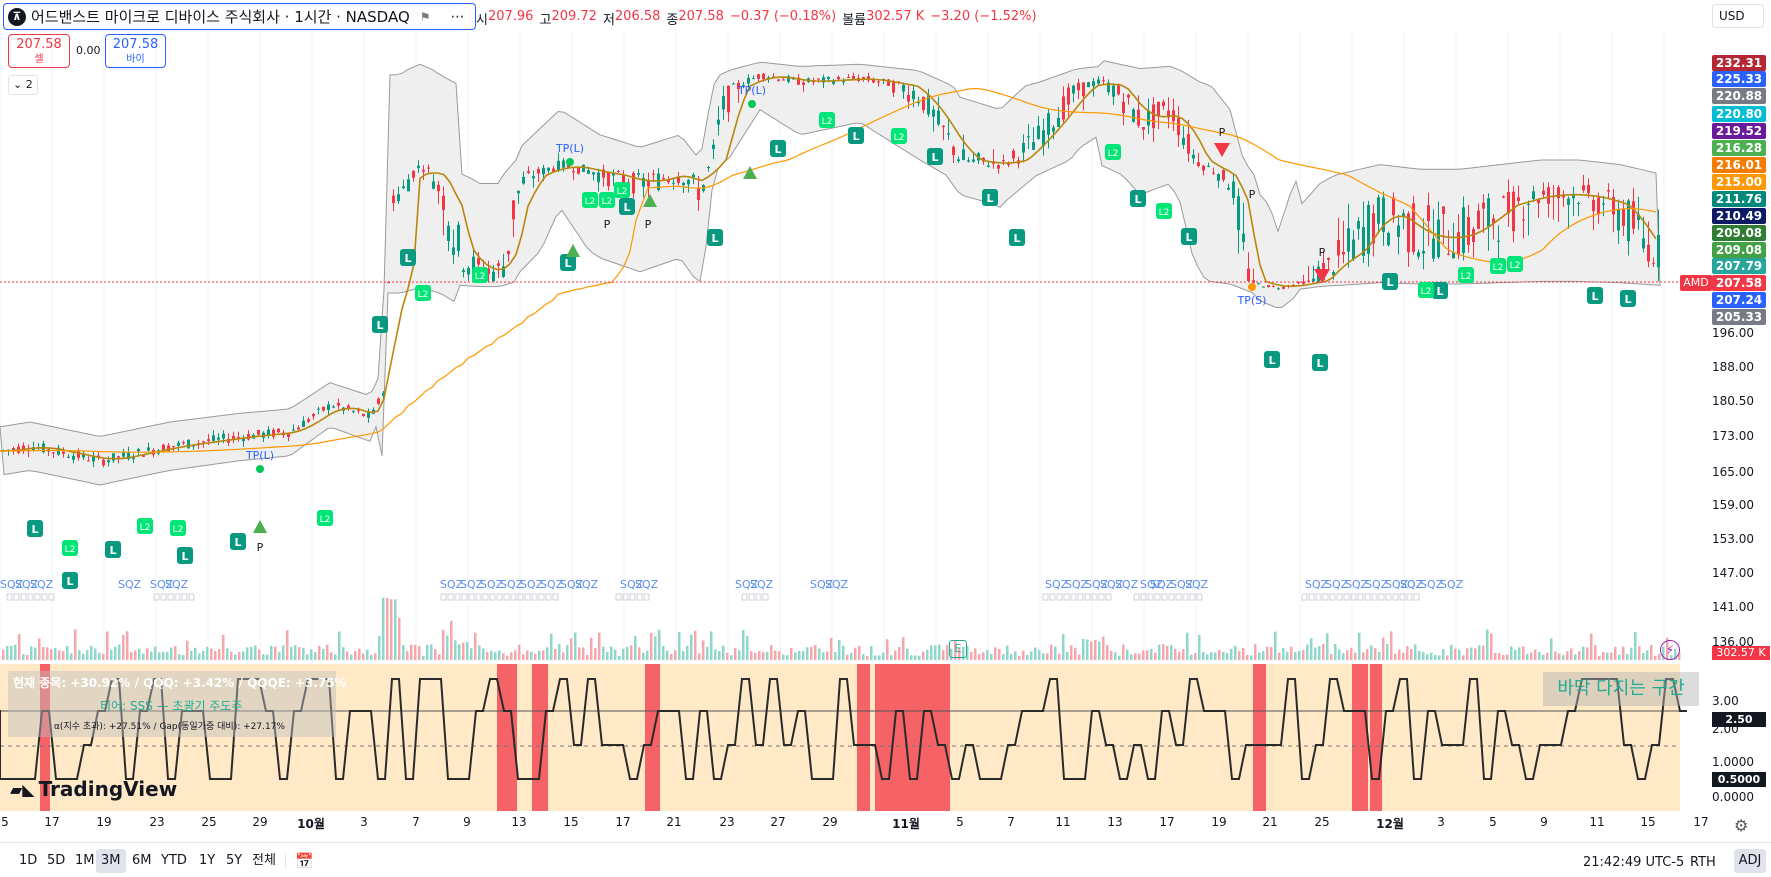  Describe the element at coordinates (458, 17) in the screenshot. I see `more-icon: ⋯` at that location.